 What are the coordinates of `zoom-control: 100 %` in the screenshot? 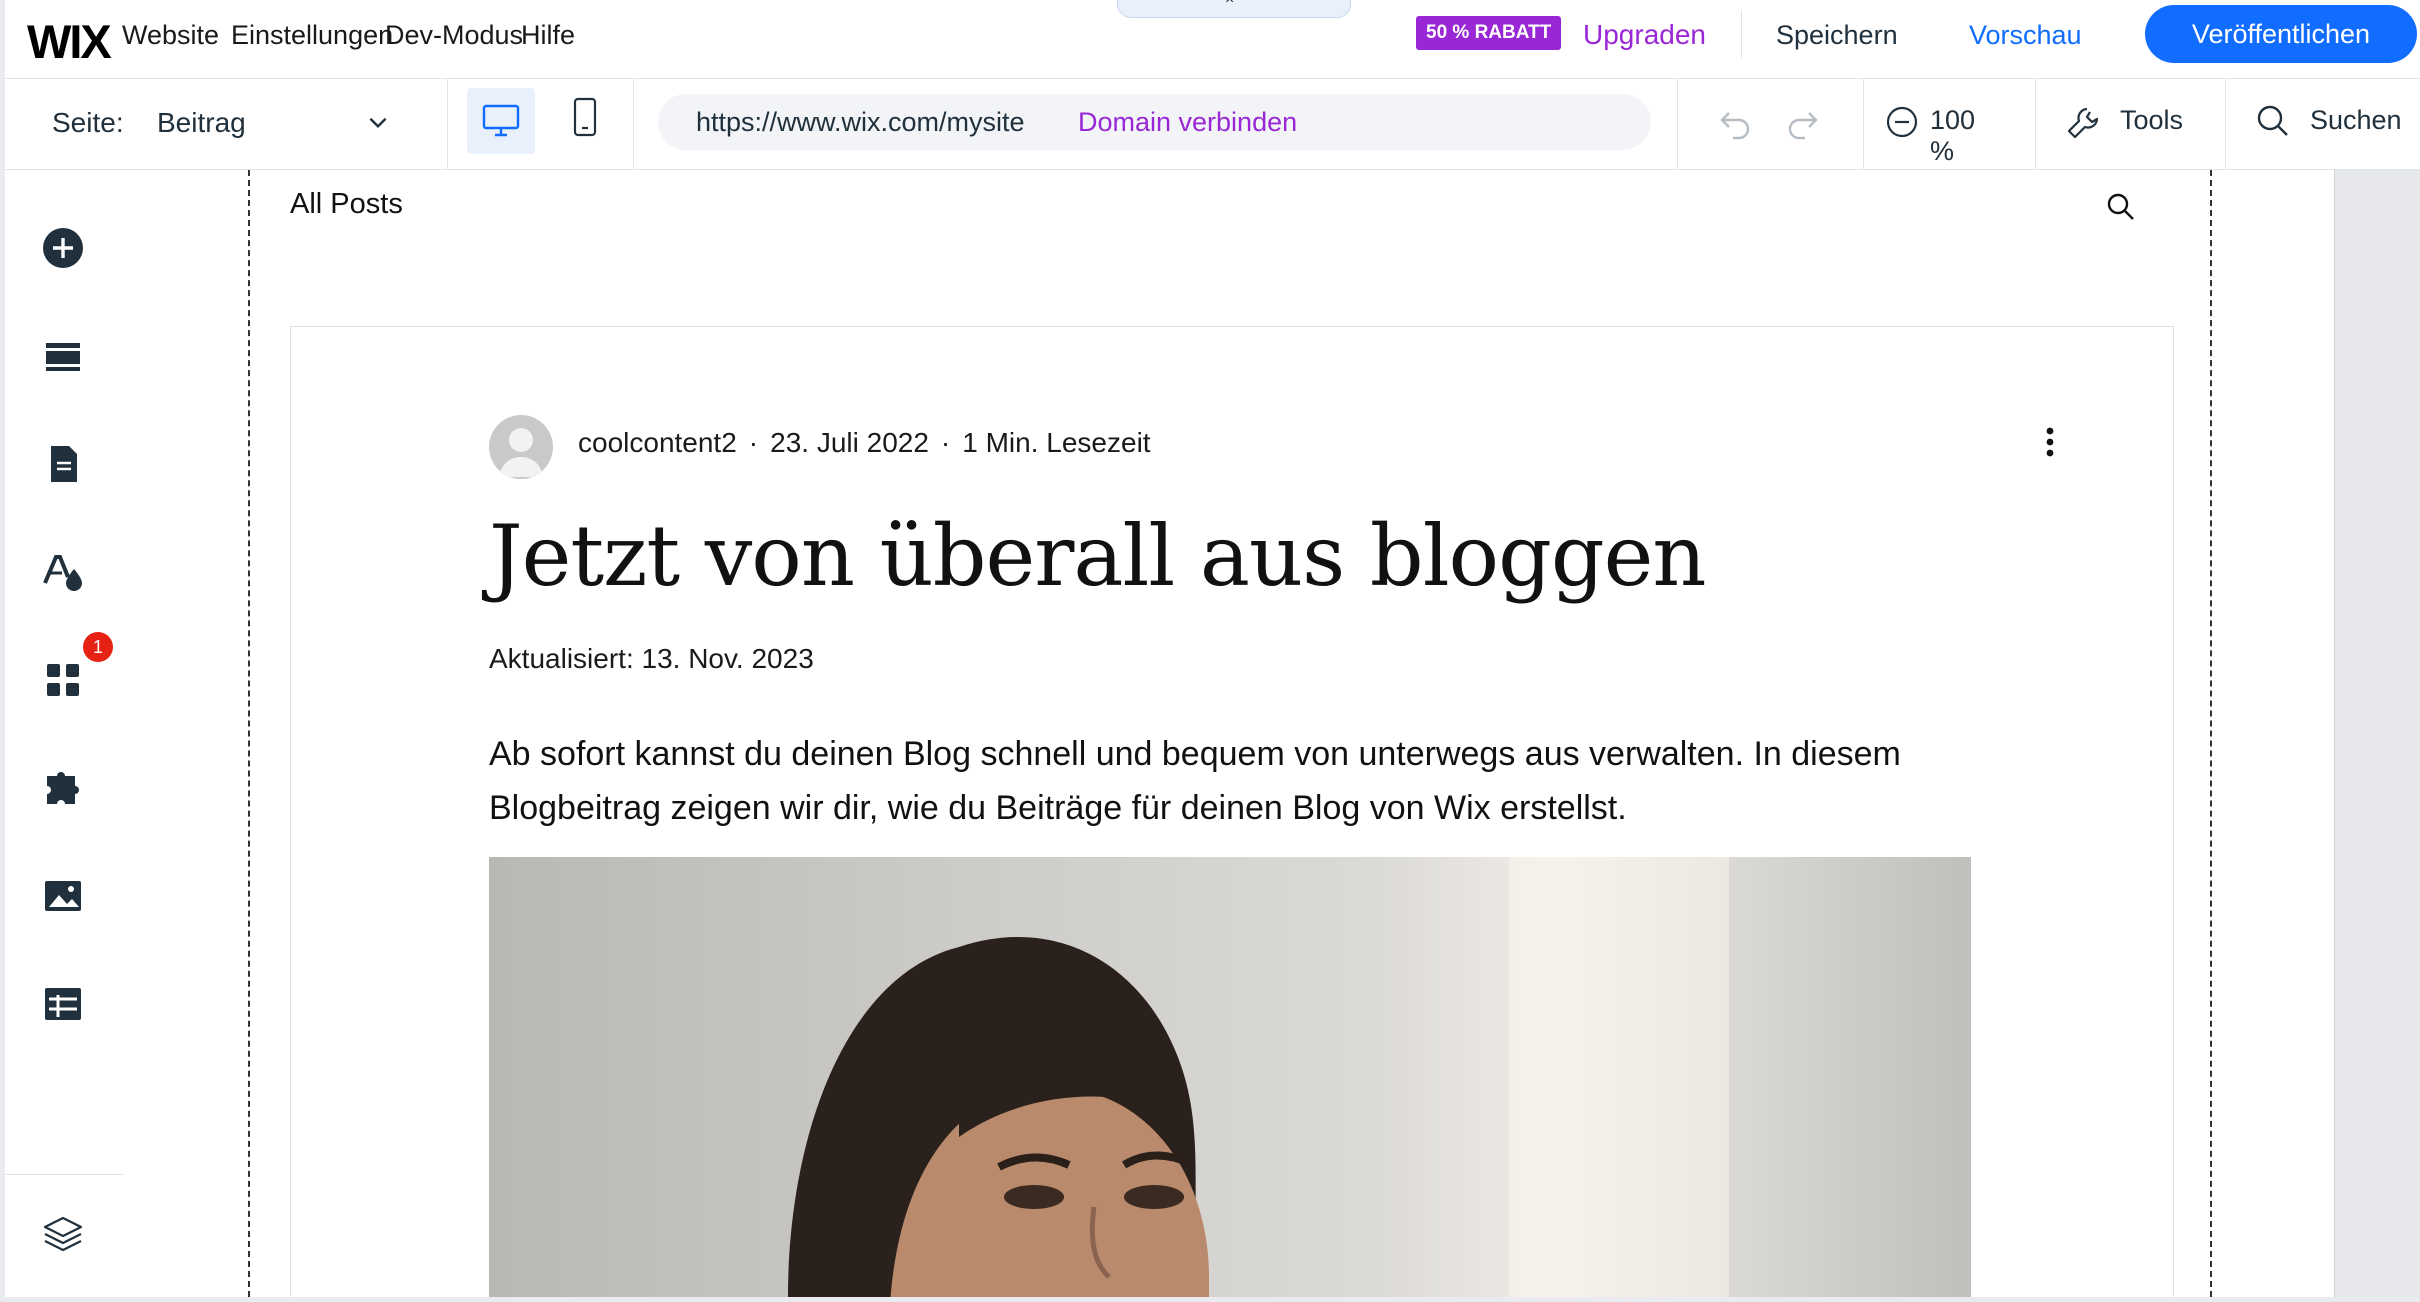 It's located at (1945, 133).